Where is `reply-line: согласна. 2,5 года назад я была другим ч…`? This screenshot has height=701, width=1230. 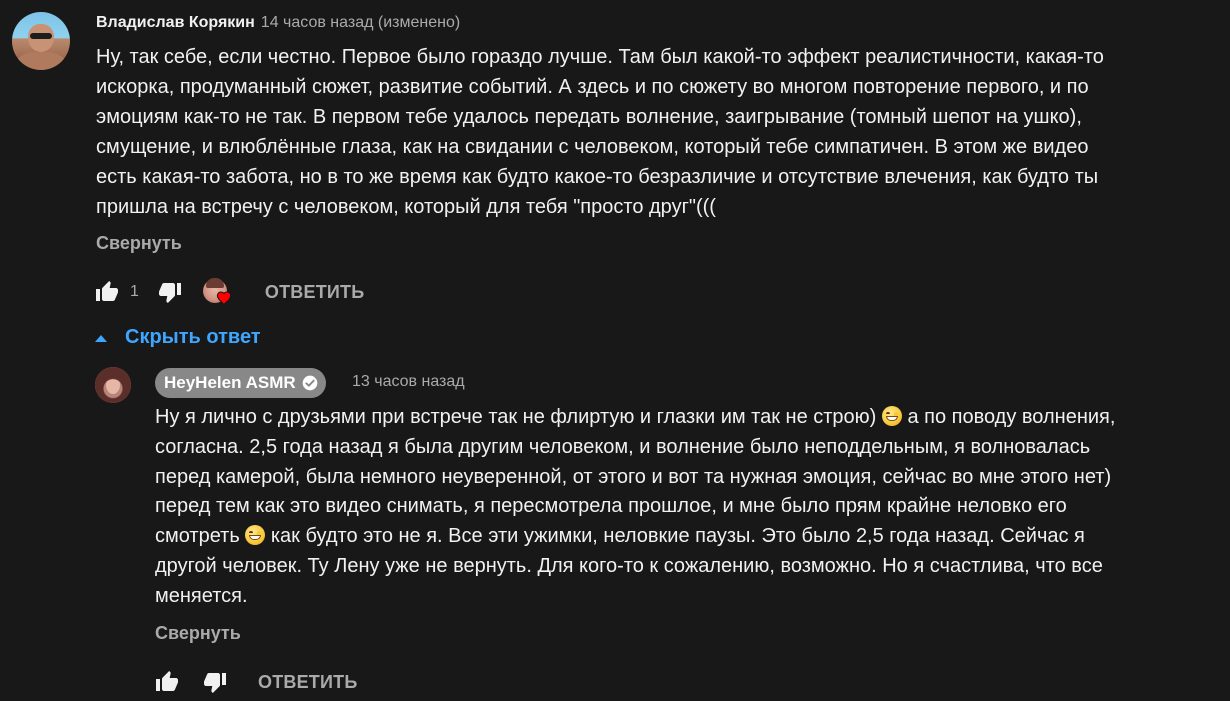 reply-line: согласна. 2,5 года назад я была другим ч… is located at coordinates (623, 446).